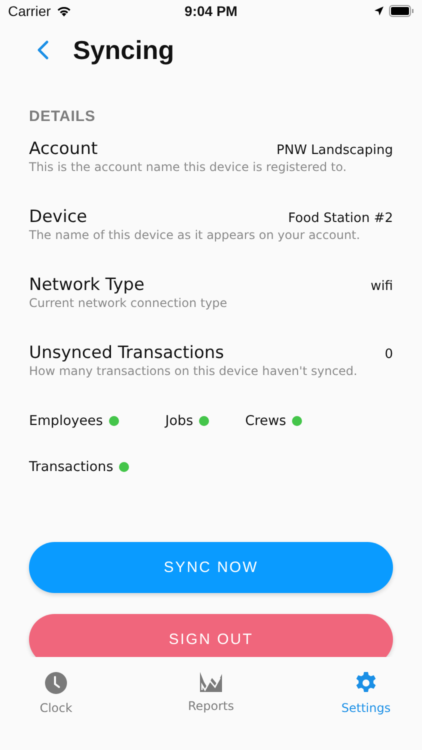  What do you see at coordinates (211, 696) in the screenshot?
I see `tab-bar-item: Reports` at bounding box center [211, 696].